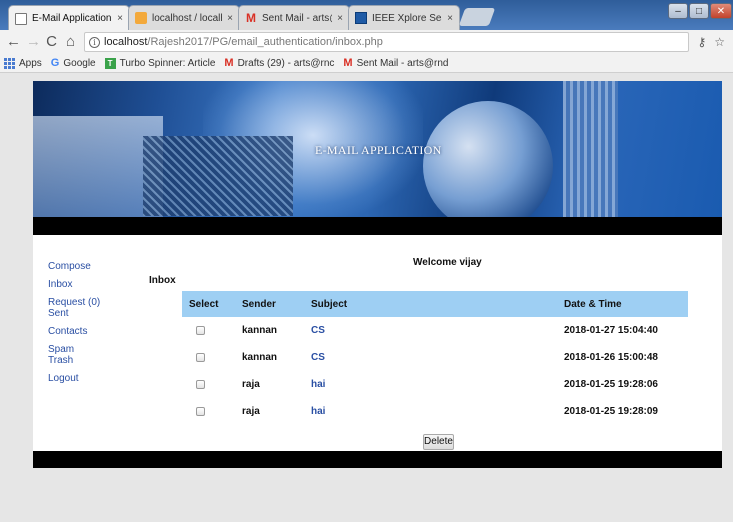  Describe the element at coordinates (402, 63) in the screenshot. I see `bookmark-label: Sent Mail - arts@rnd` at that location.